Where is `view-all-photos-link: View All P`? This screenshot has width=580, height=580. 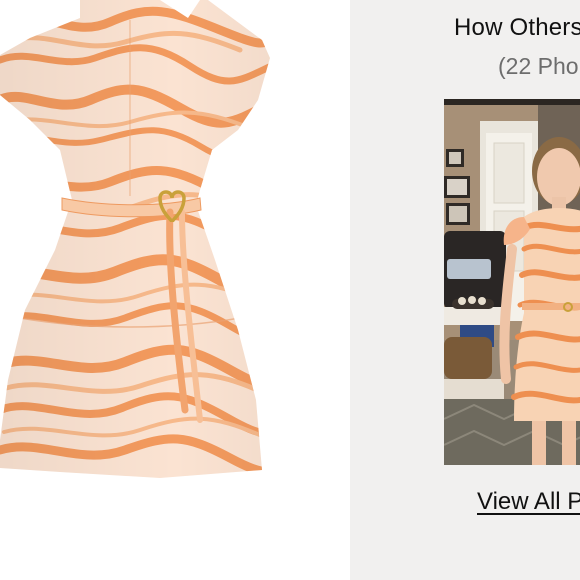 view-all-photos-link: View All P is located at coordinates (528, 502).